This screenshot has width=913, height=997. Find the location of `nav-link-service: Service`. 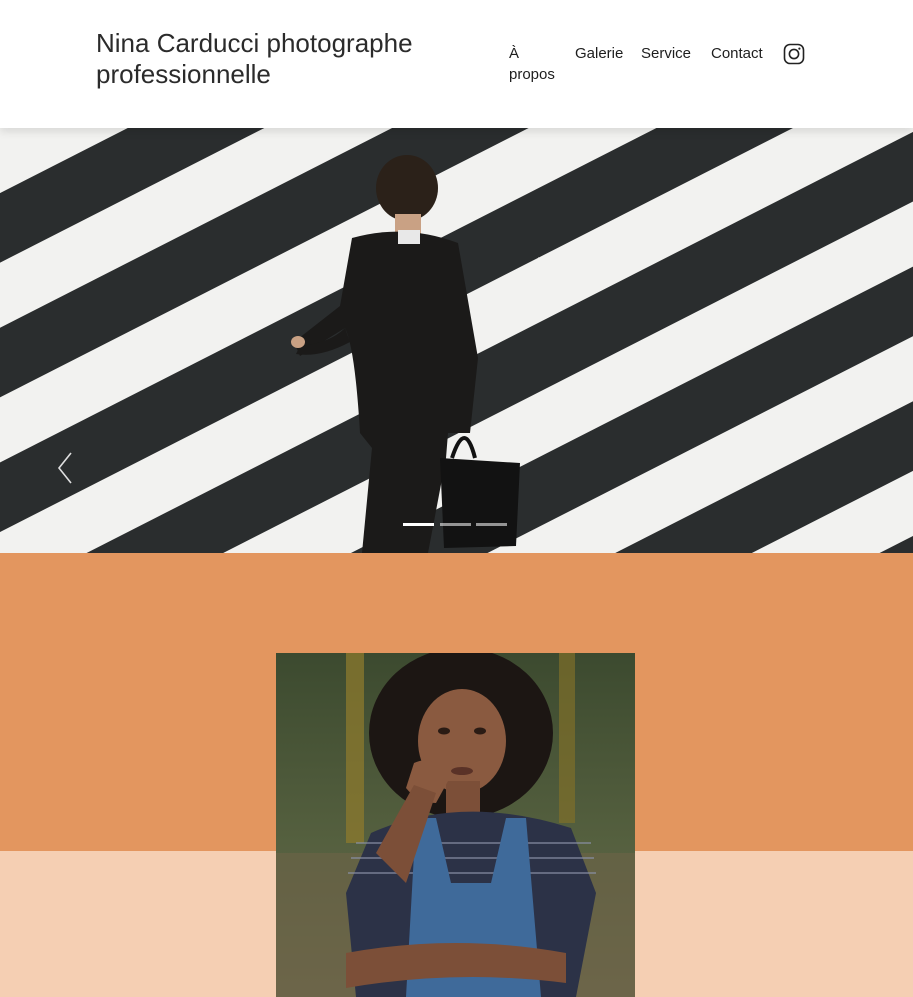

nav-link-service: Service is located at coordinates (666, 53).